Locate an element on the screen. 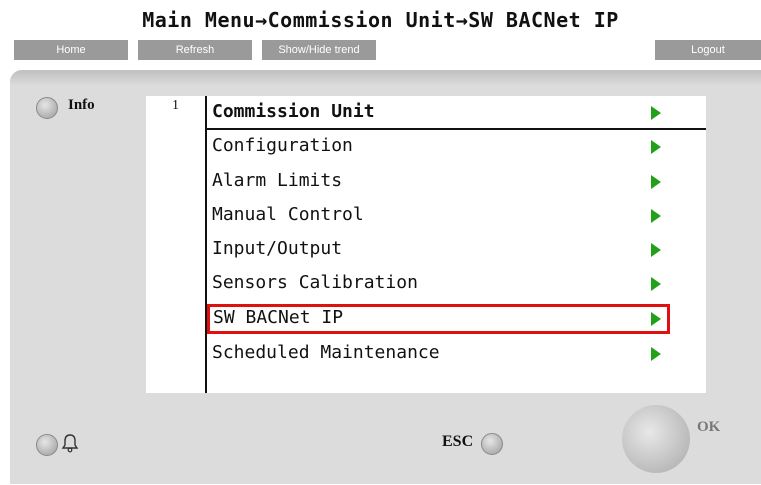  menu-header-label: Commission Unit is located at coordinates (293, 111).